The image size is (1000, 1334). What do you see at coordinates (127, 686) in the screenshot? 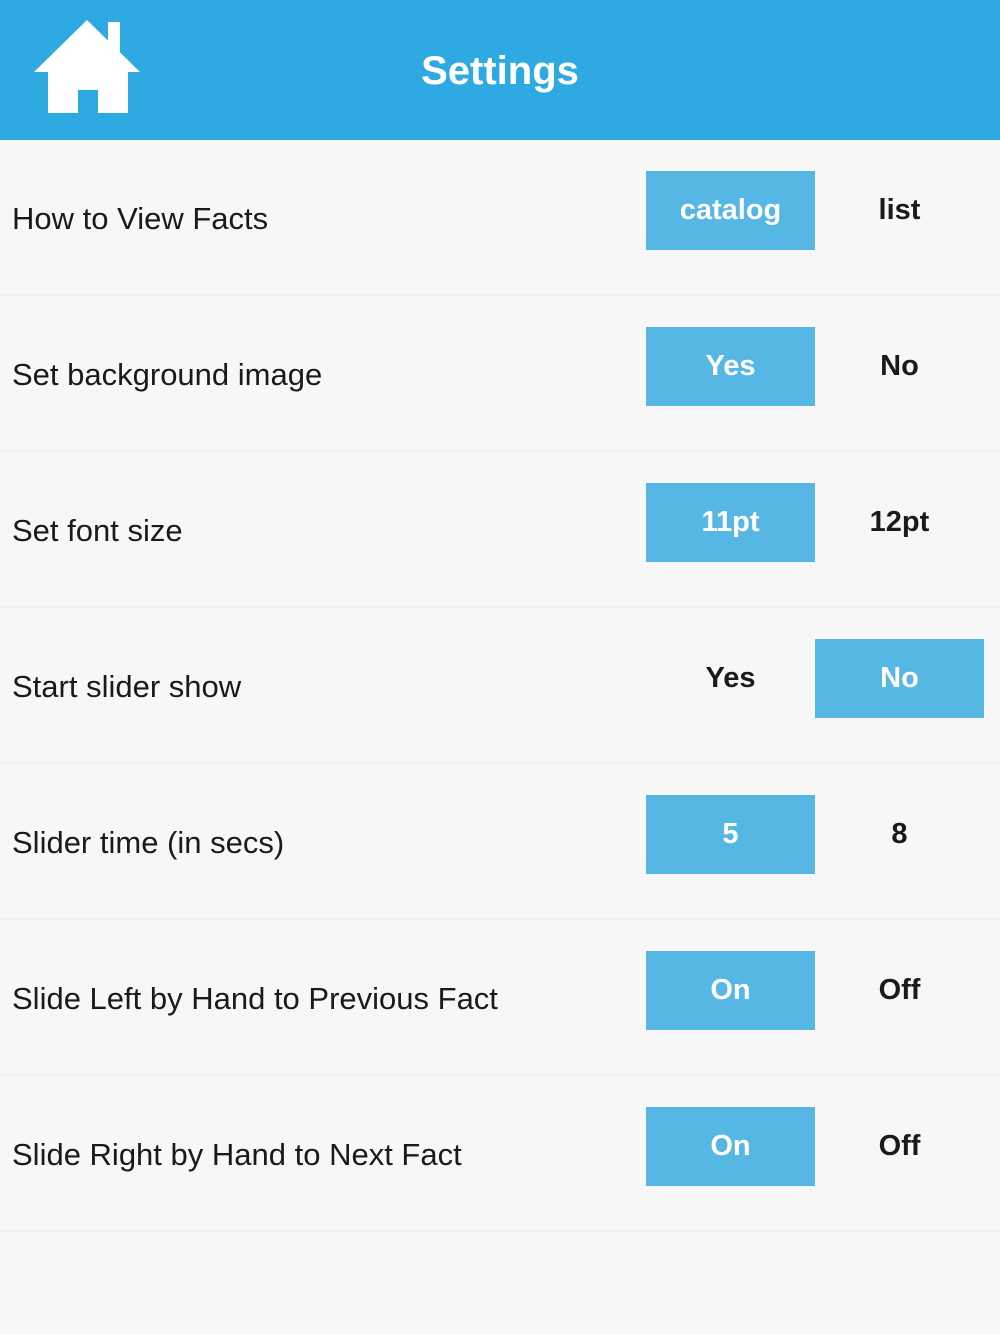
I see `setting-label: Start slider show` at bounding box center [127, 686].